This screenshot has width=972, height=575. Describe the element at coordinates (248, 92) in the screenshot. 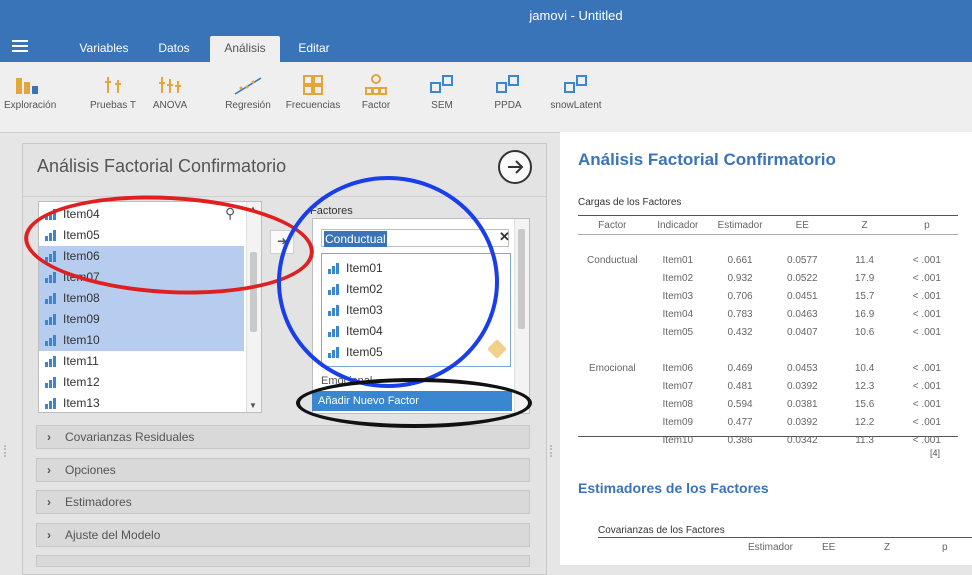

I see `ribbon-regresion: Regresión` at that location.